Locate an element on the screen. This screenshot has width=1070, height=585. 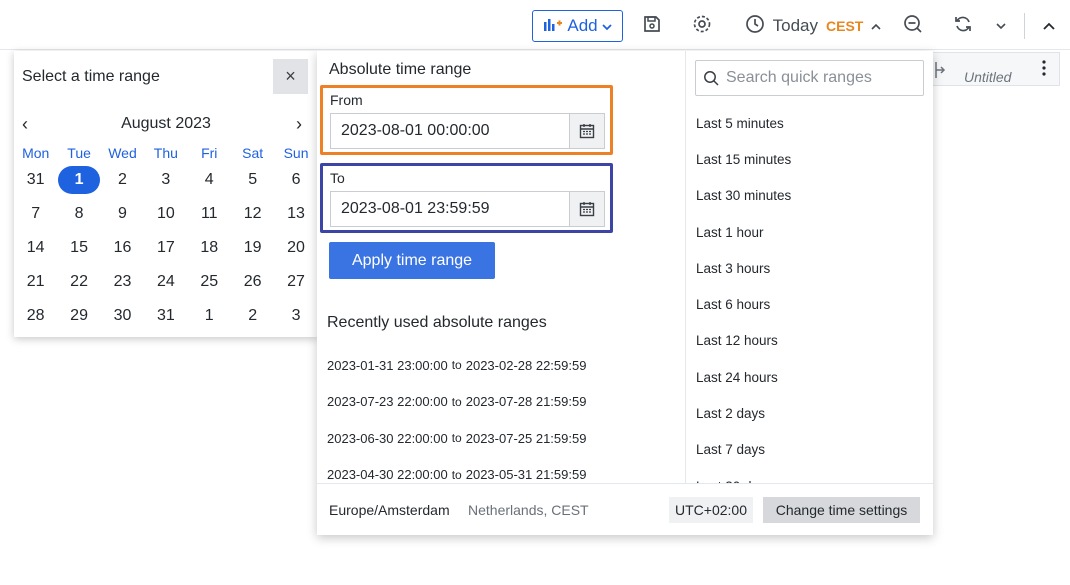
close-calendar-button: × is located at coordinates (290, 76).